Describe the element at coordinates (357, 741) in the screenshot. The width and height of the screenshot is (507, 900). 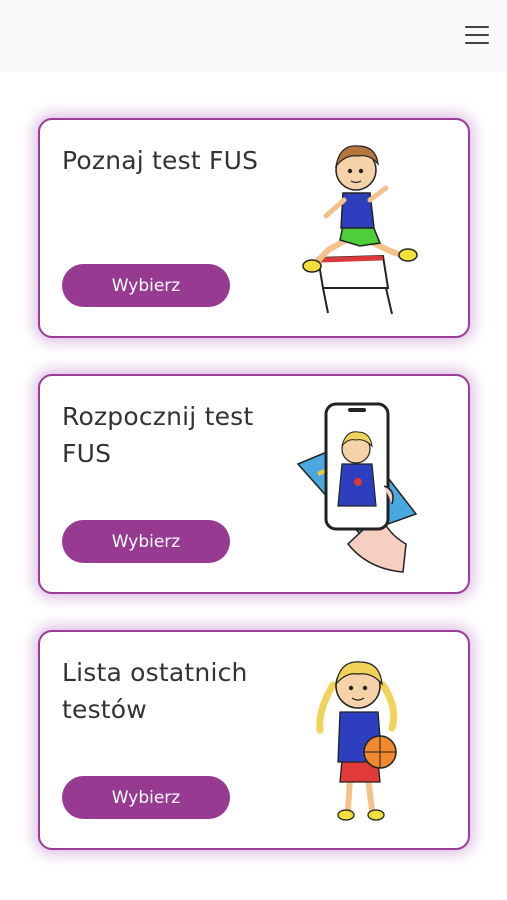
I see `girl-with-basketball-illustration` at that location.